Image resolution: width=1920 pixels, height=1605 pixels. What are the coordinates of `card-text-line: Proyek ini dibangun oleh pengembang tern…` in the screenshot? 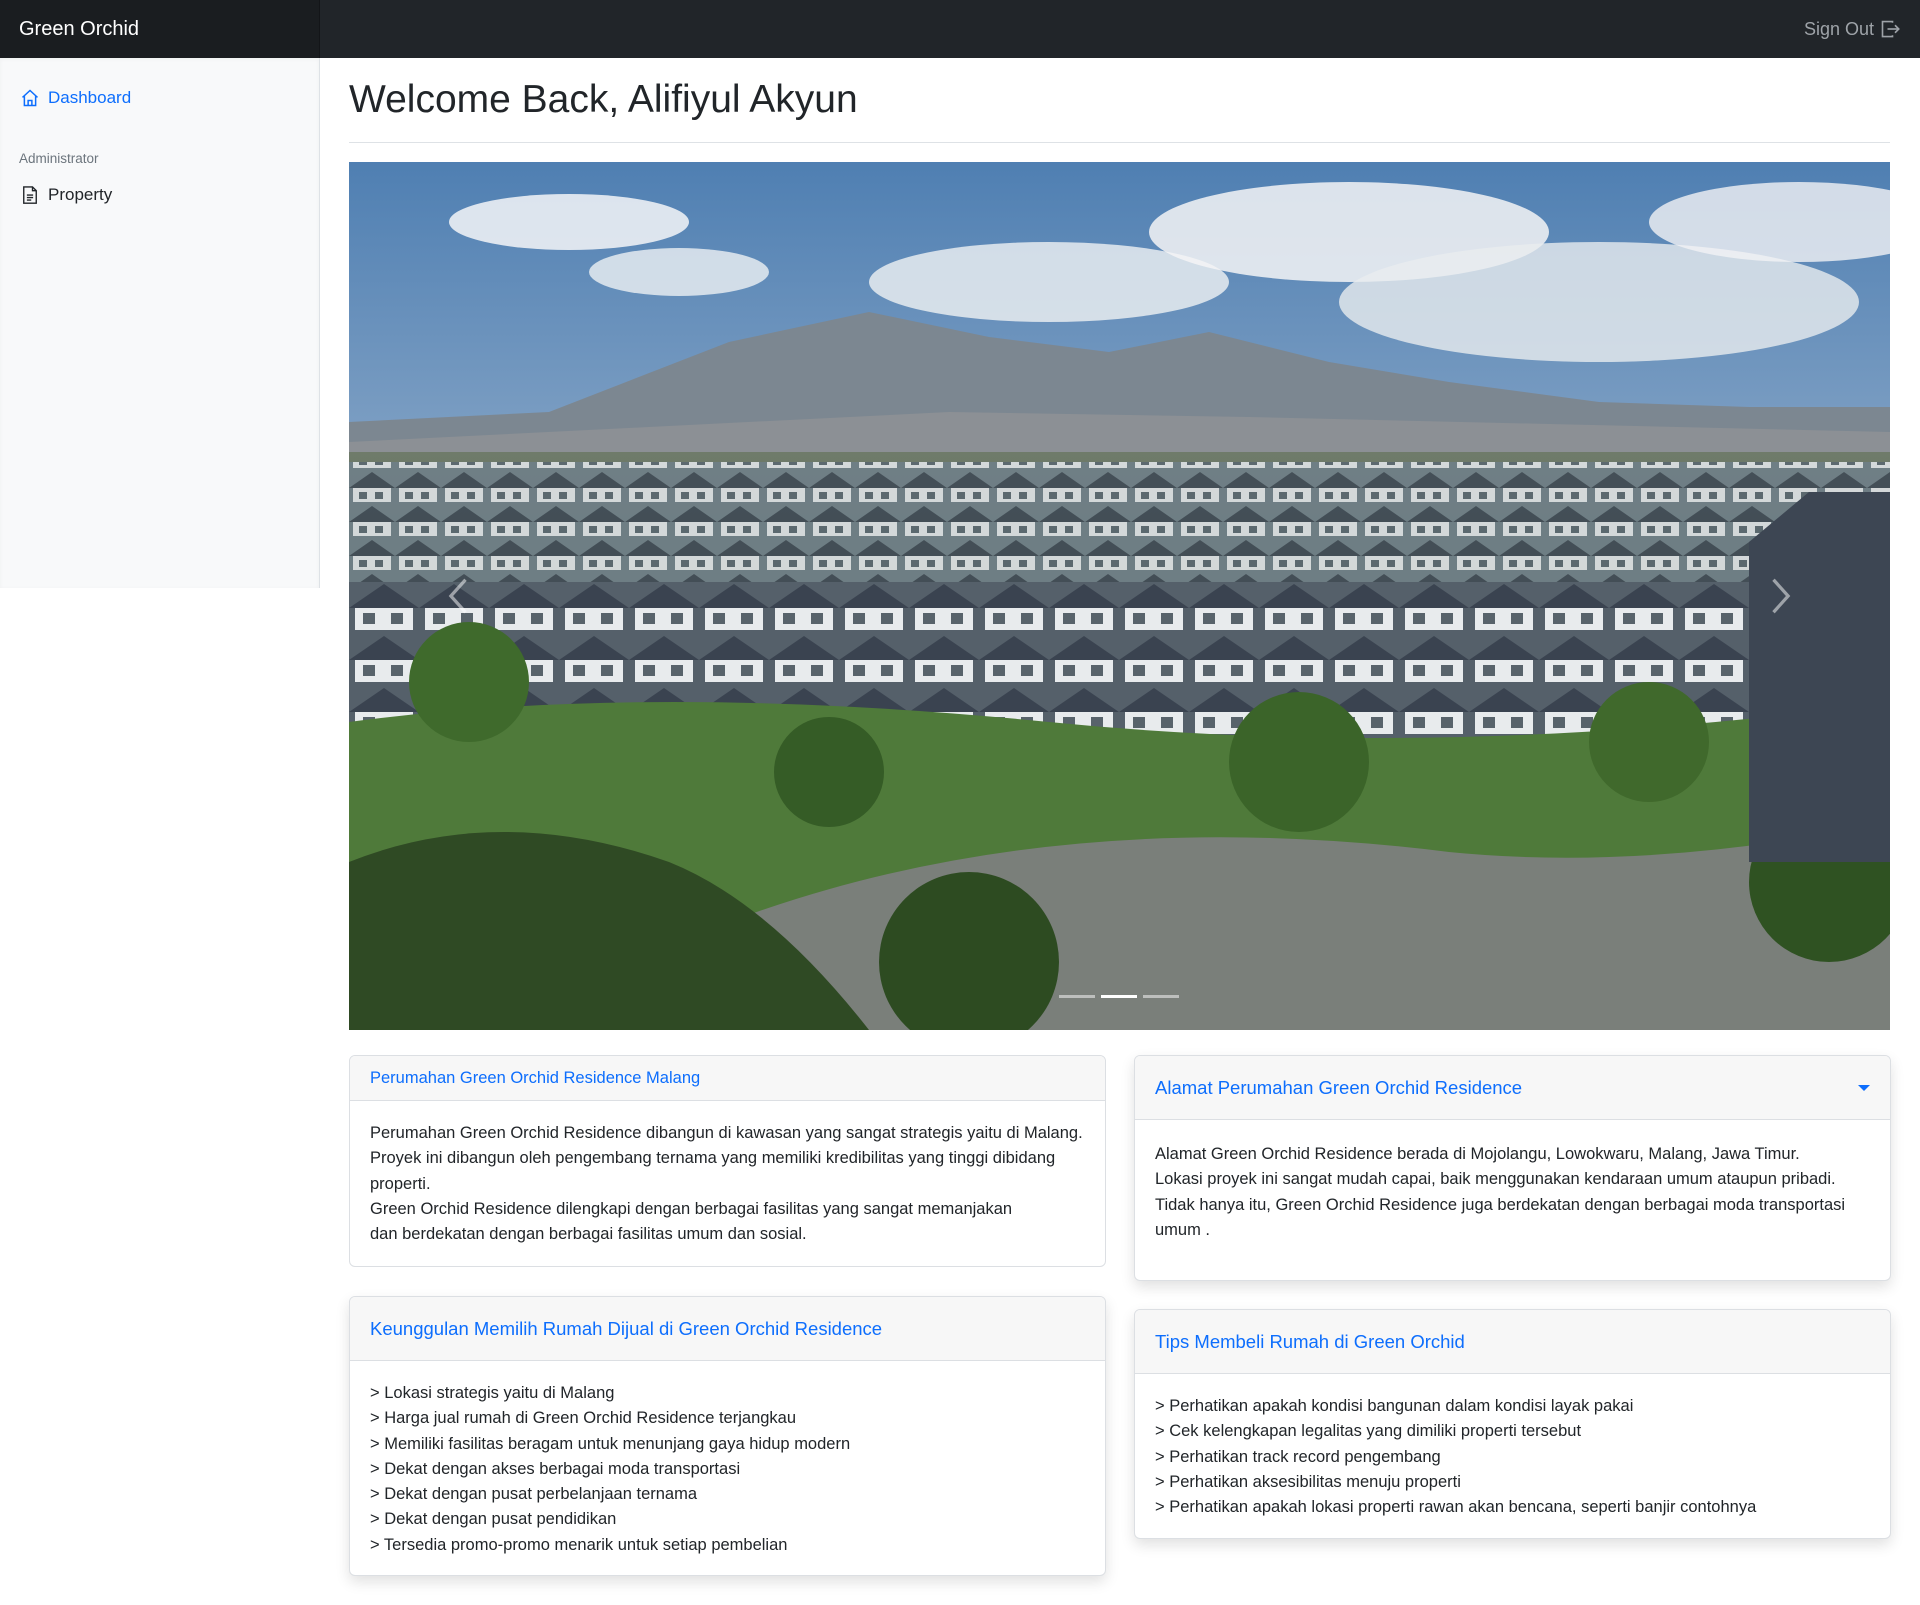 It's located at (713, 1158).